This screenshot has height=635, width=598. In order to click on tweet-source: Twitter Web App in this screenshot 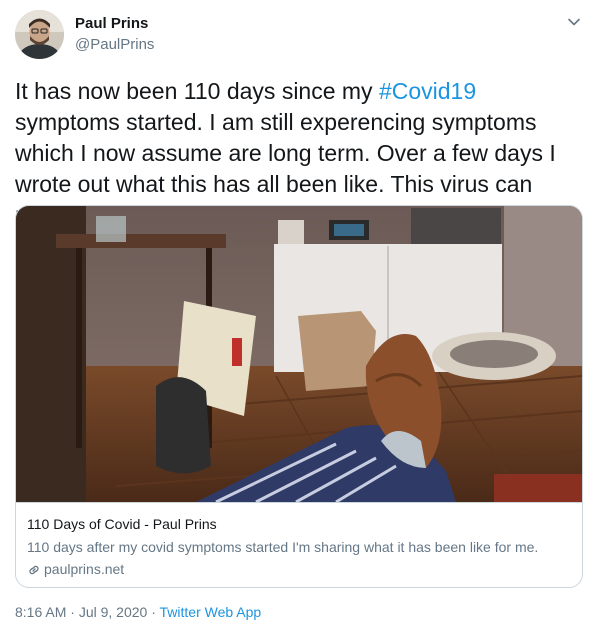, I will do `click(211, 612)`.